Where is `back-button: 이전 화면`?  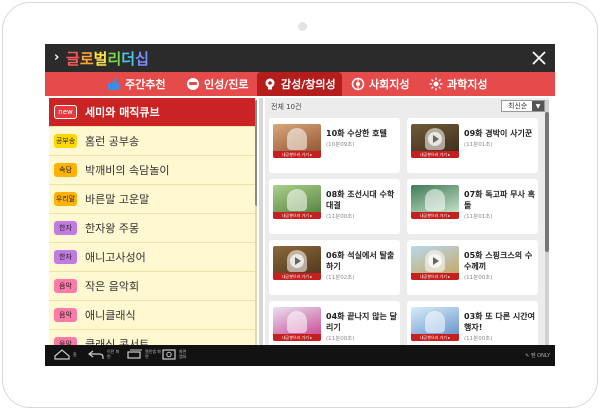
back-button: 이전 화면 is located at coordinates (104, 354).